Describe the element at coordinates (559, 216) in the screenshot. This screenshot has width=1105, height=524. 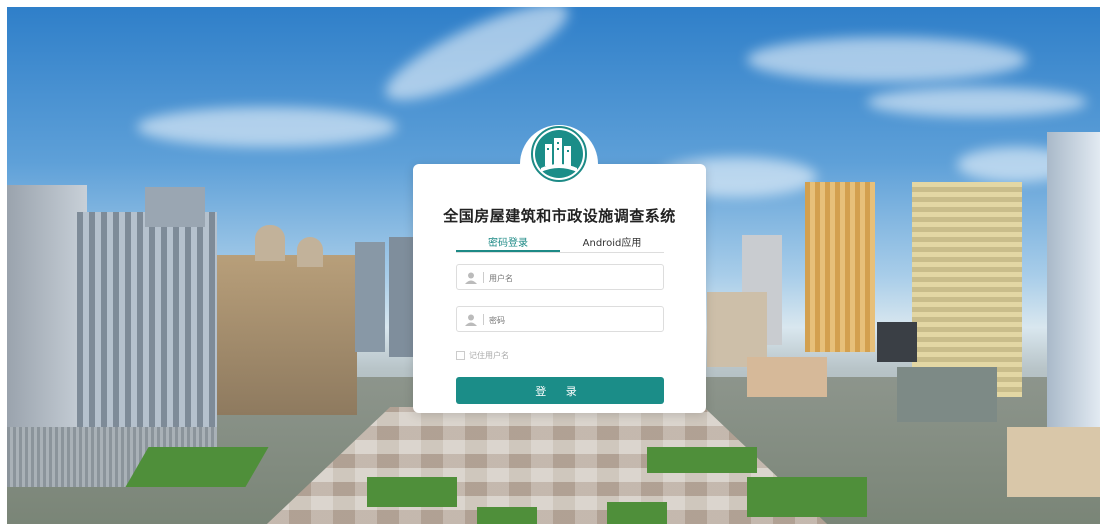
I see `system-title: 全国房屋建筑和市政设施调查系统` at that location.